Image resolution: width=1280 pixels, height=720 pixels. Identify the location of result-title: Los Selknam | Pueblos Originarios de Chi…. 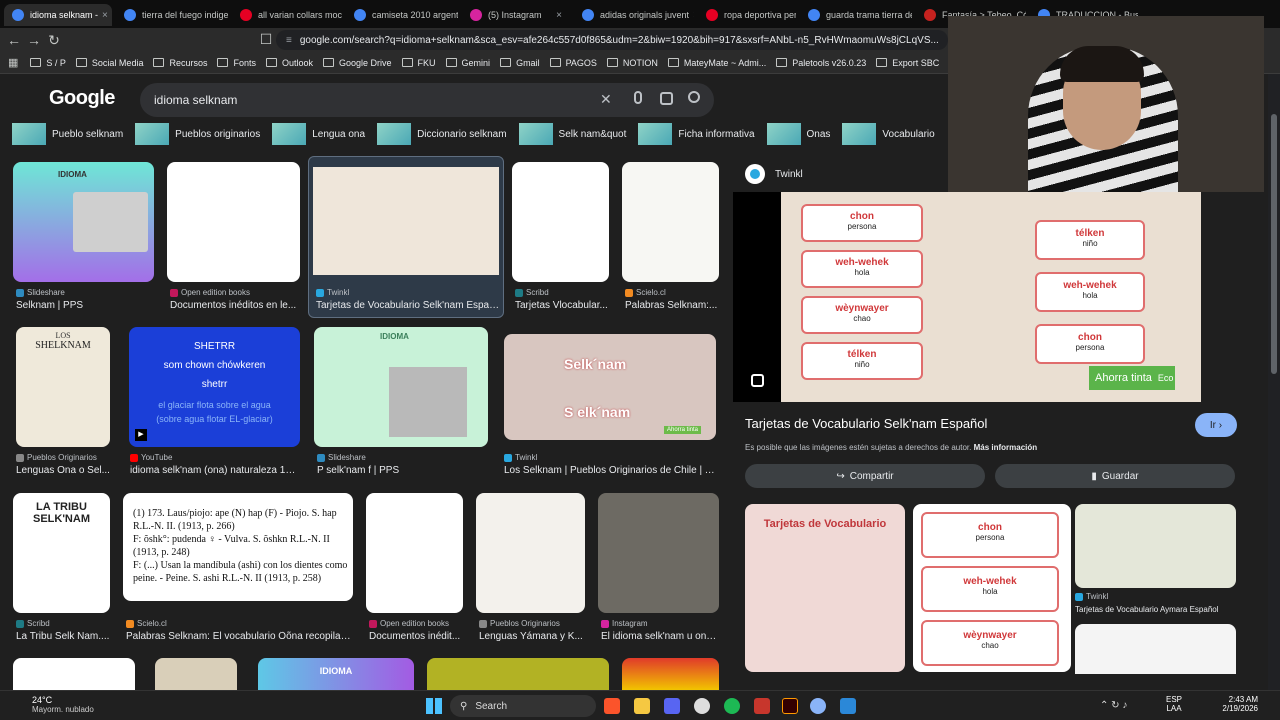
(610, 470).